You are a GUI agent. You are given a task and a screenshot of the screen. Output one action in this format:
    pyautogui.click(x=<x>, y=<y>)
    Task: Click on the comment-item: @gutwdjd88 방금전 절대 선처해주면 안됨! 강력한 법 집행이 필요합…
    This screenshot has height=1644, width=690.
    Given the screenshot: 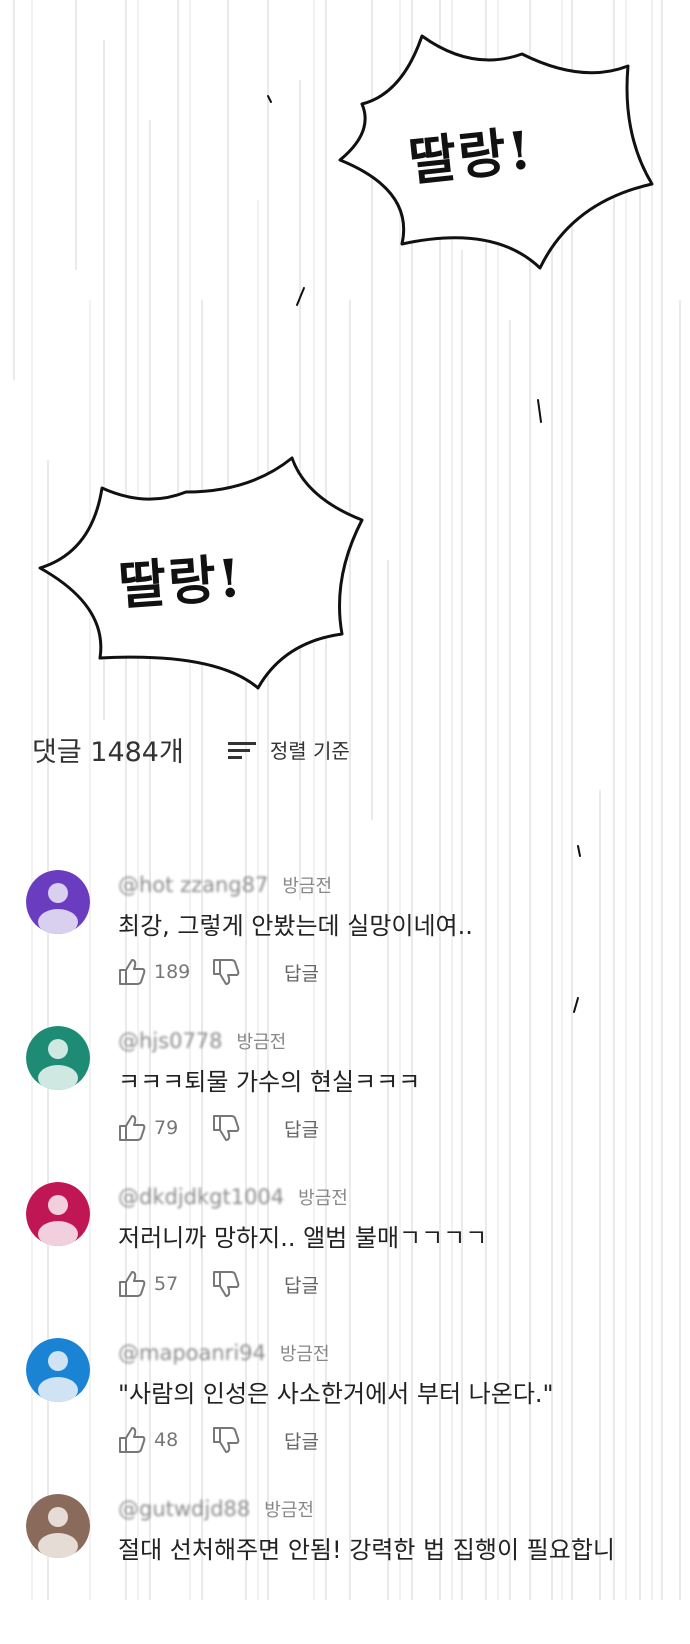 What is the action you would take?
    pyautogui.click(x=358, y=1569)
    